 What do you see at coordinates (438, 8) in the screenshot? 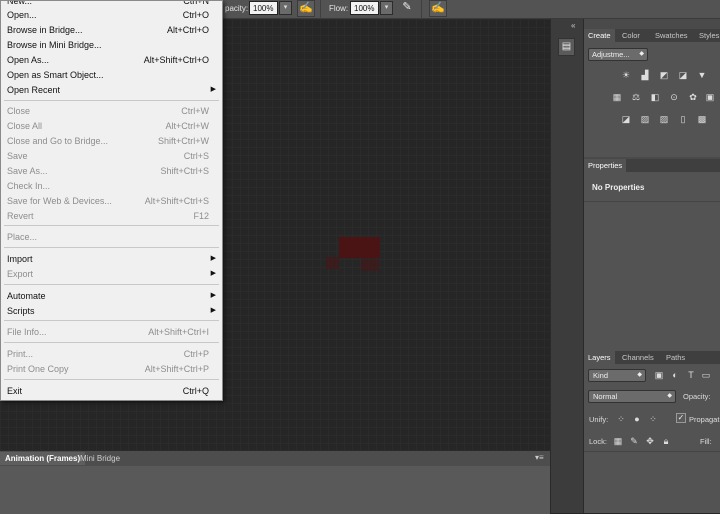
I see `pressure-size-icon: ✍` at bounding box center [438, 8].